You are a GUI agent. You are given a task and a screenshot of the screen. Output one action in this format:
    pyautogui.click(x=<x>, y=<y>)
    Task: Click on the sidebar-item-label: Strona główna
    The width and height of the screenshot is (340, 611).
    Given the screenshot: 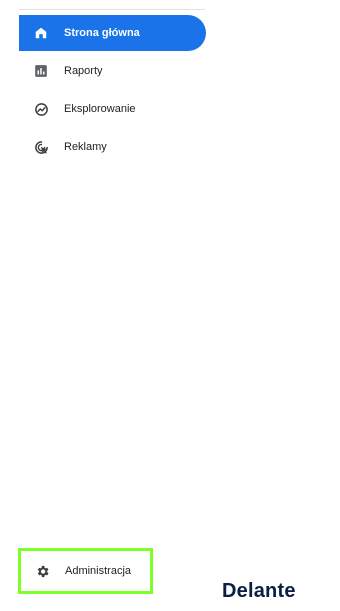 What is the action you would take?
    pyautogui.click(x=102, y=33)
    